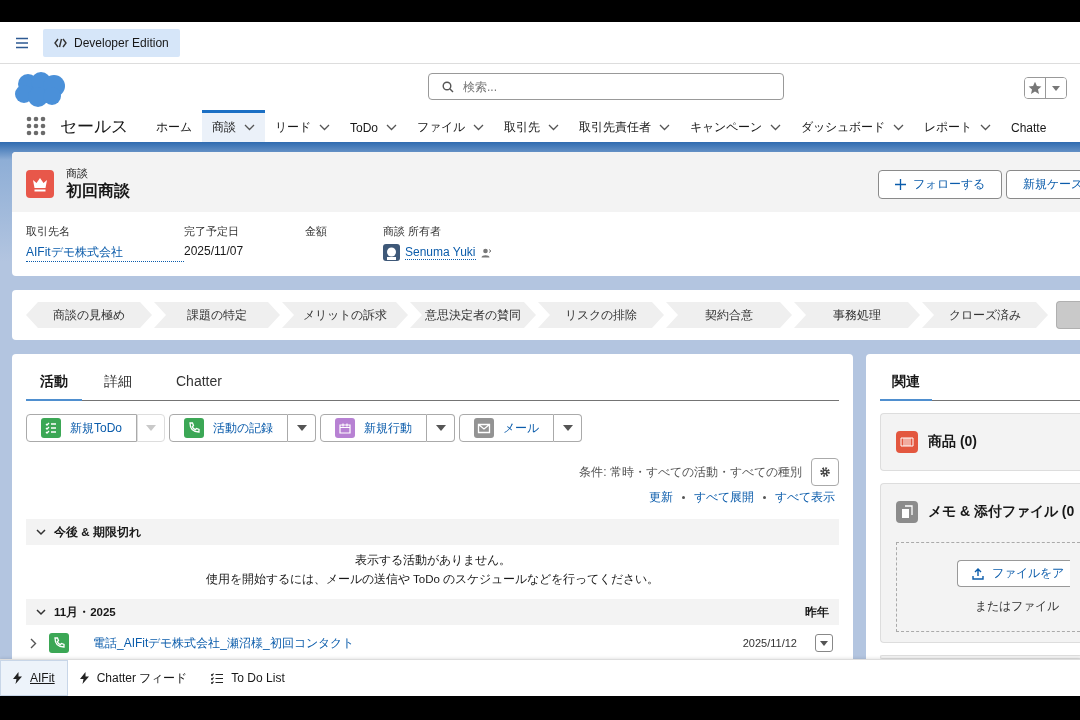 This screenshot has width=1080, height=720. Describe the element at coordinates (373, 428) in the screenshot. I see `activity-action-button: 新規行動` at that location.